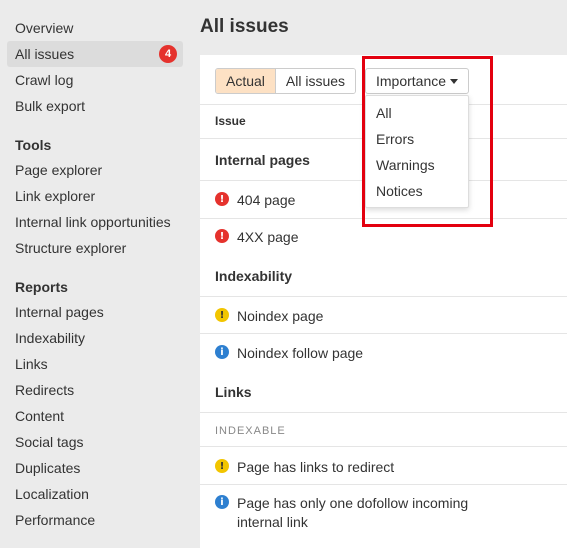 Image resolution: width=567 pixels, height=548 pixels. What do you see at coordinates (262, 160) in the screenshot?
I see `group-title-internal-pages: Internal pages` at bounding box center [262, 160].